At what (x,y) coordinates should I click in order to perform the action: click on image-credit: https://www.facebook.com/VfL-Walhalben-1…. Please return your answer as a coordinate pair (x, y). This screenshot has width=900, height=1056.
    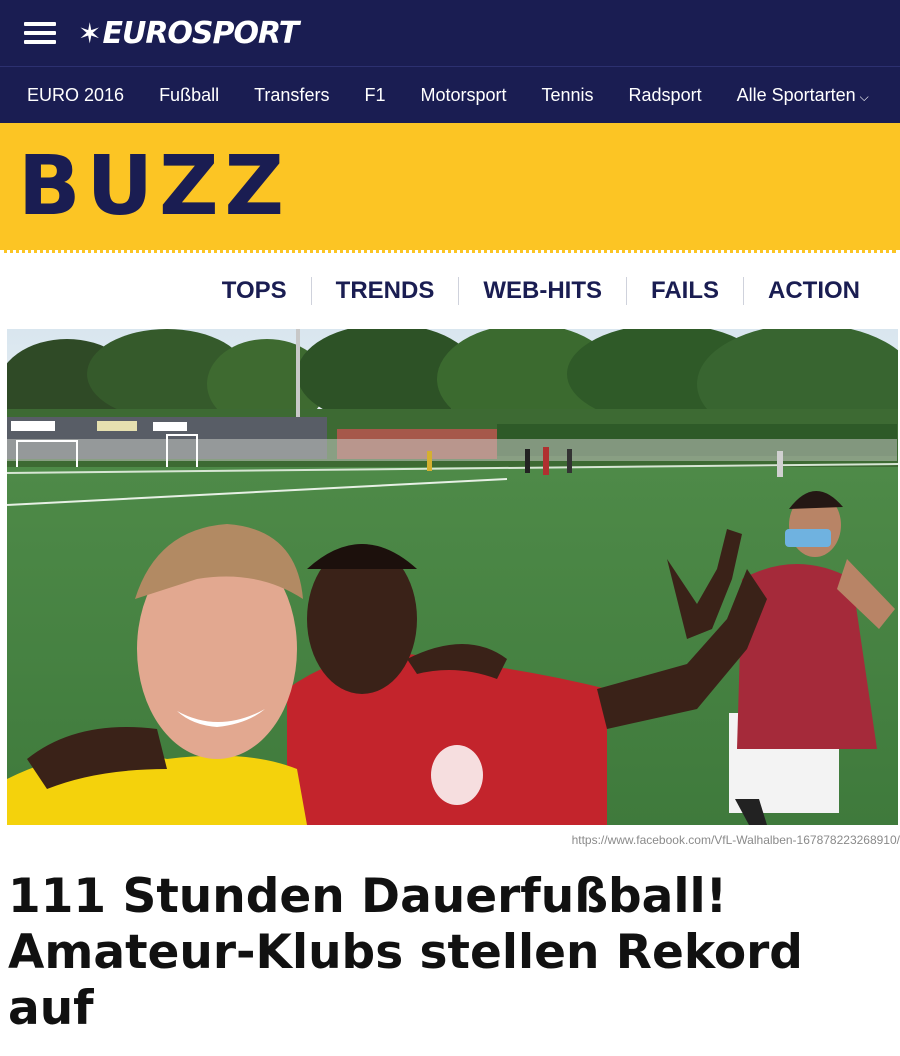
    Looking at the image, I should click on (450, 840).